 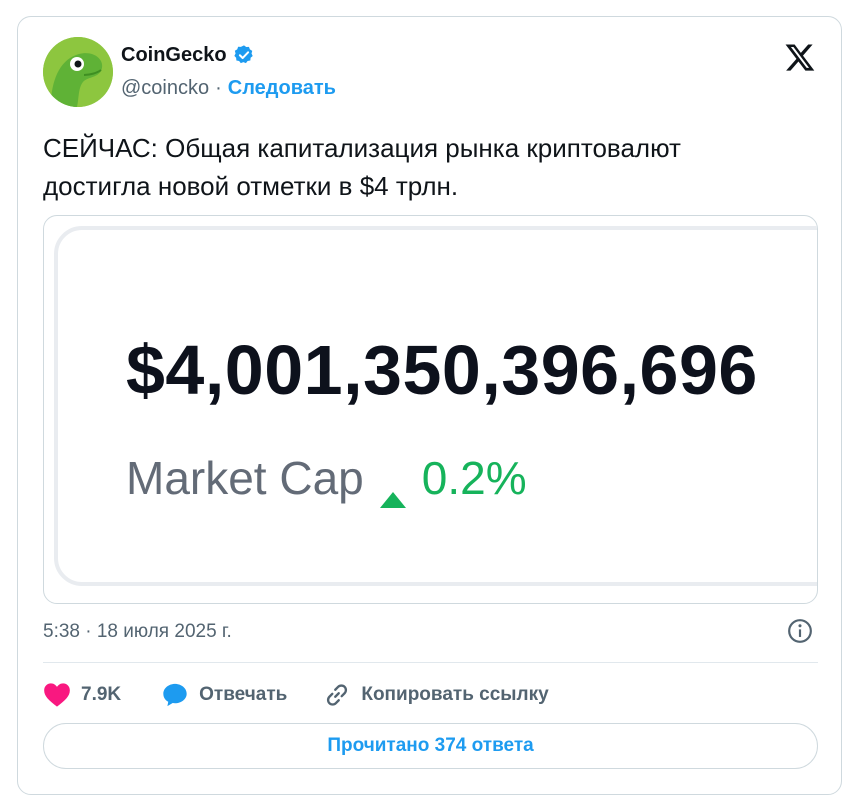 I want to click on tweet-text-line-2: достигла новой отметки в $4 трлн., so click(x=251, y=186).